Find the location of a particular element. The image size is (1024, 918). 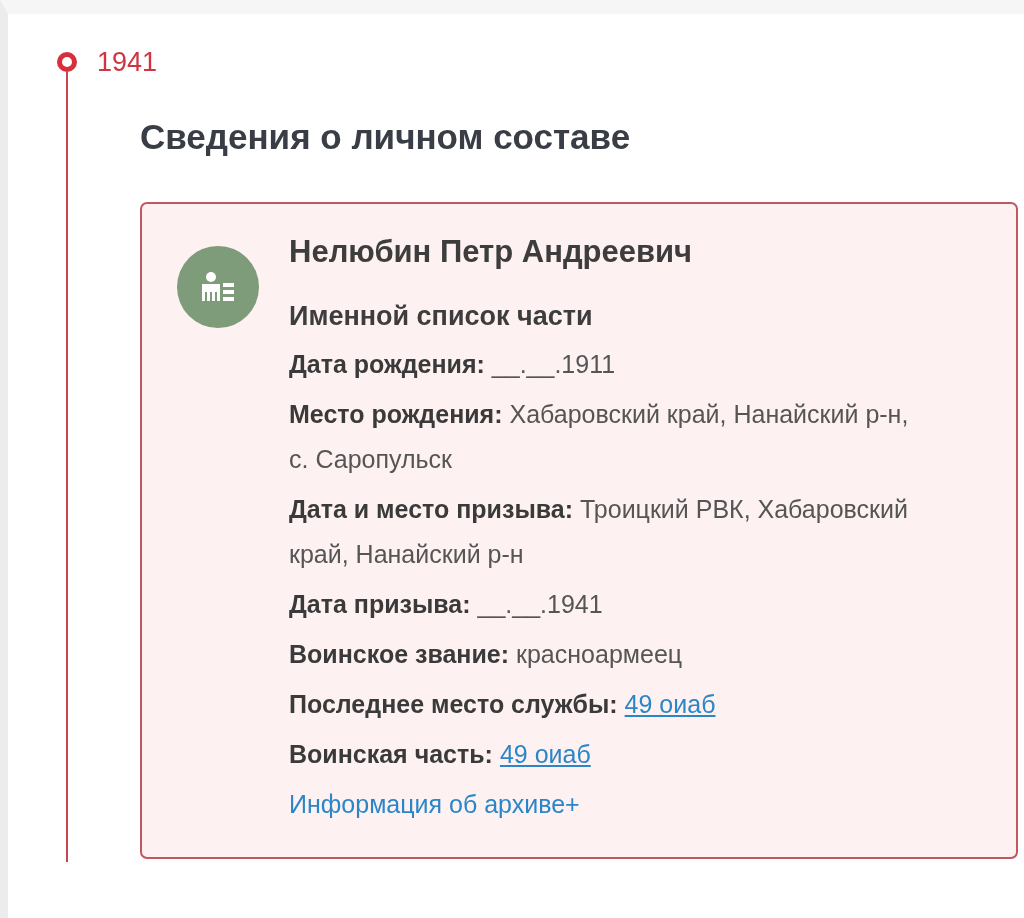

person-list-icon is located at coordinates (218, 287).